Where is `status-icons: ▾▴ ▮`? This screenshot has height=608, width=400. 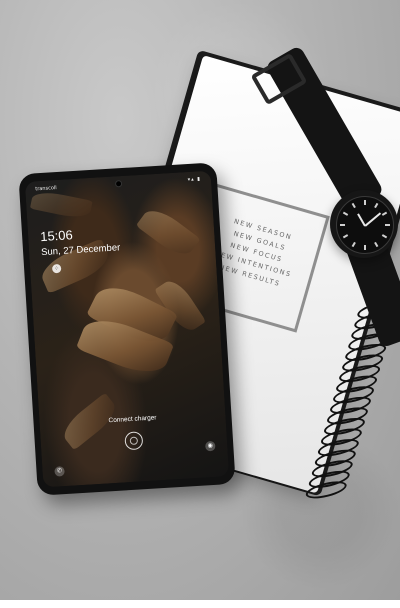 status-icons: ▾▴ ▮ is located at coordinates (194, 180).